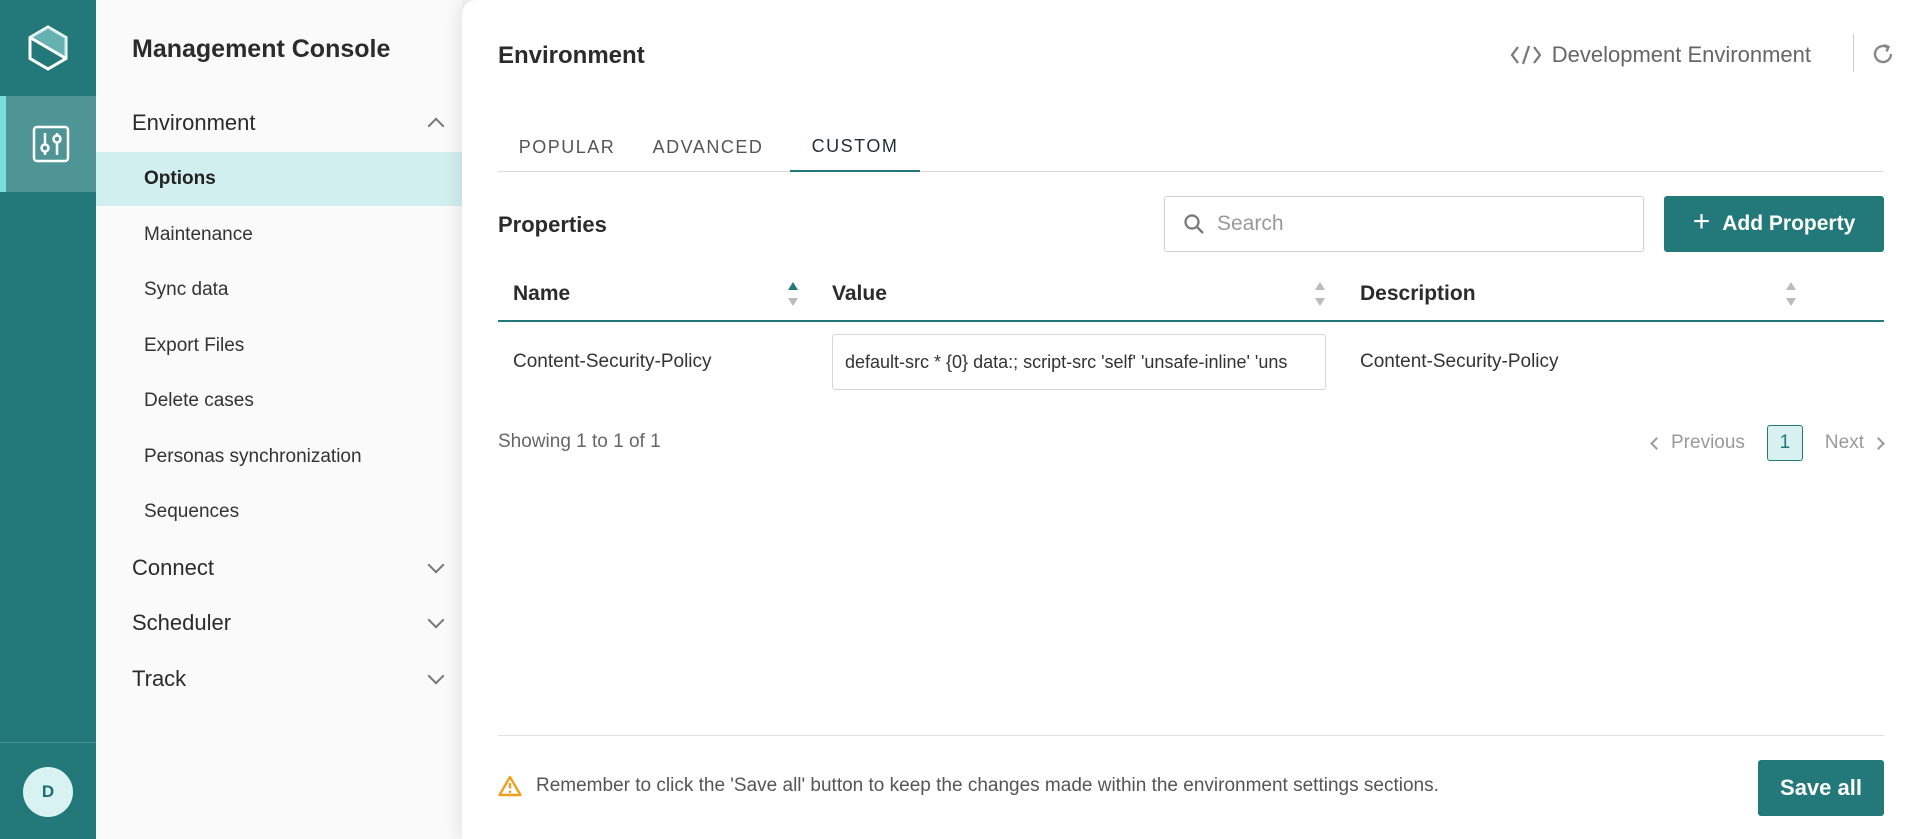  I want to click on sidebar-item-export-files: Export Files, so click(279, 346).